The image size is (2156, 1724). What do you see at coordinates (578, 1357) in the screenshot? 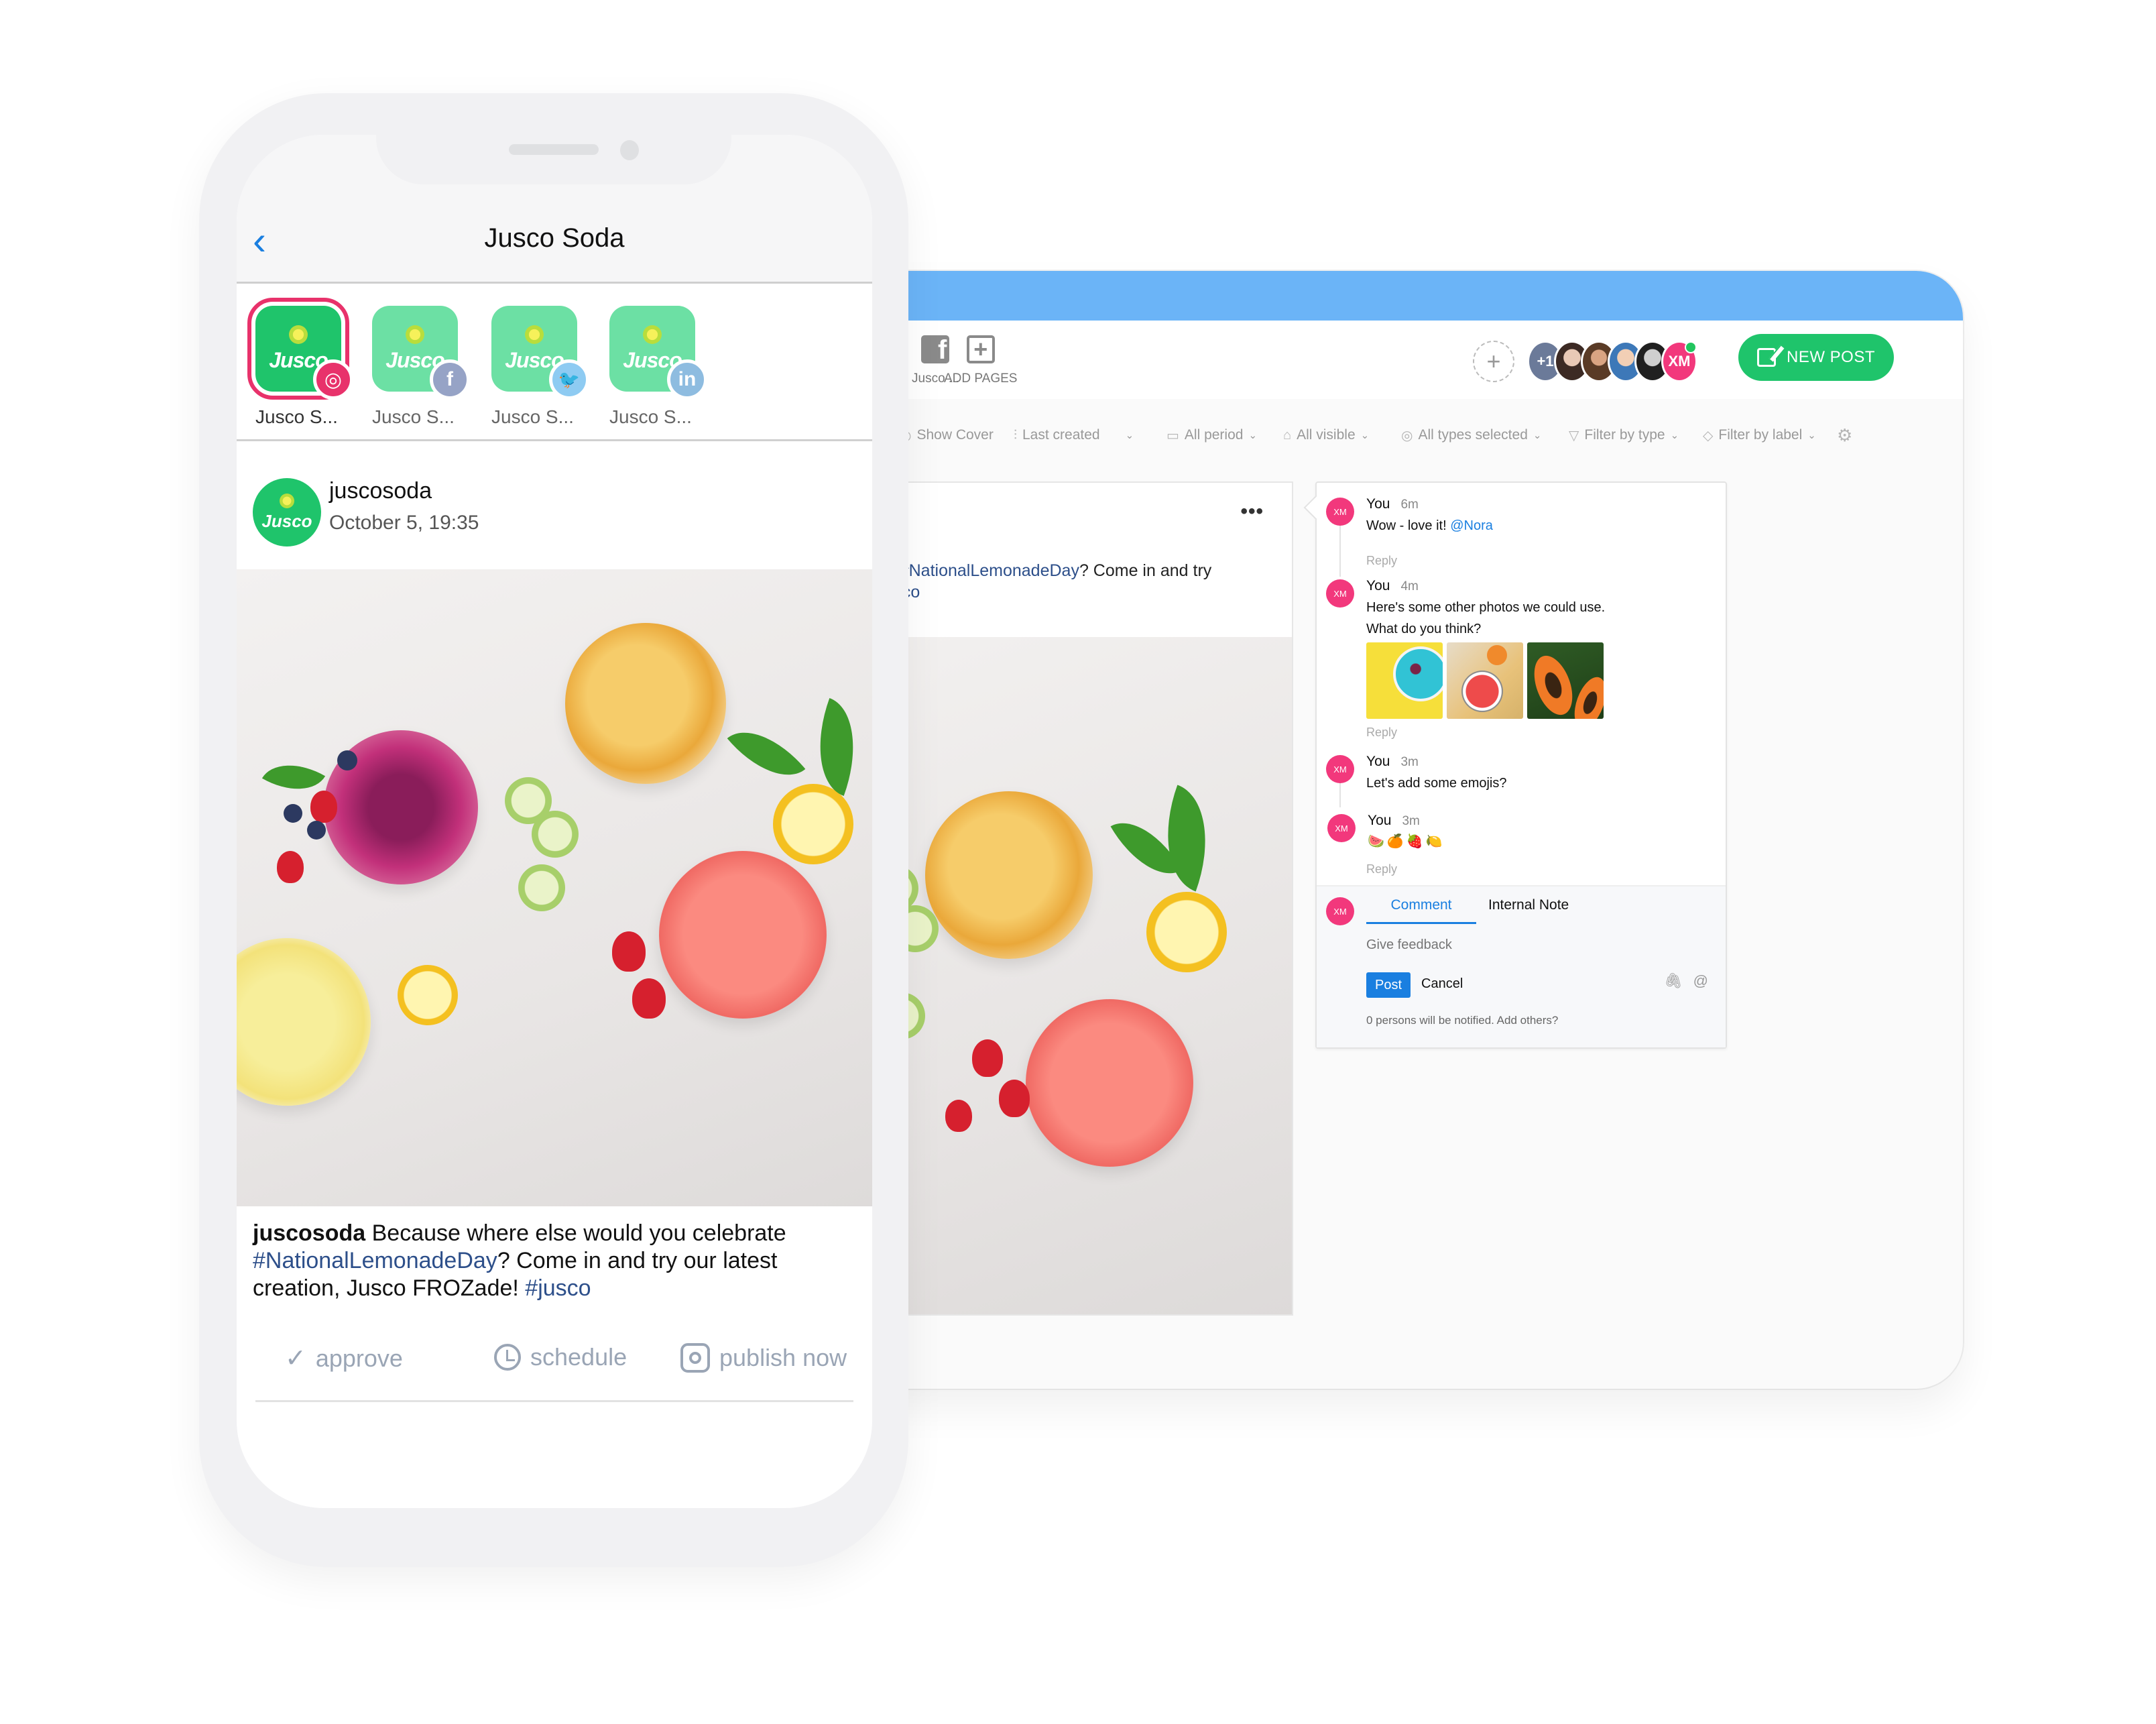
I see `schedule-label: schedule` at bounding box center [578, 1357].